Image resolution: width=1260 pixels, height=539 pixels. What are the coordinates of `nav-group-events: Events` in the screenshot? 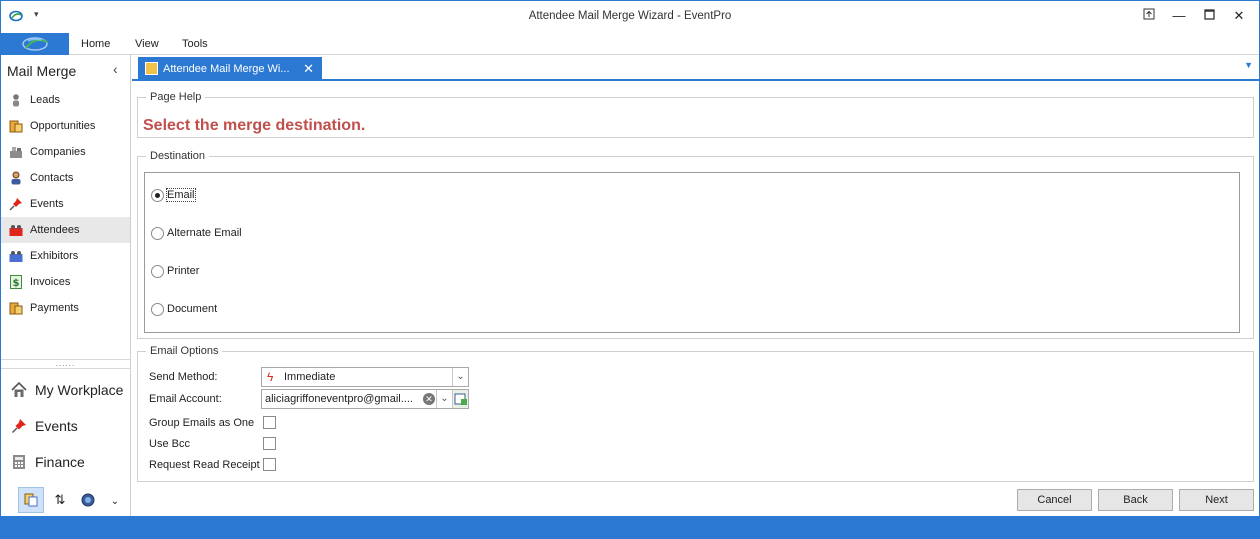 It's located at (65, 426).